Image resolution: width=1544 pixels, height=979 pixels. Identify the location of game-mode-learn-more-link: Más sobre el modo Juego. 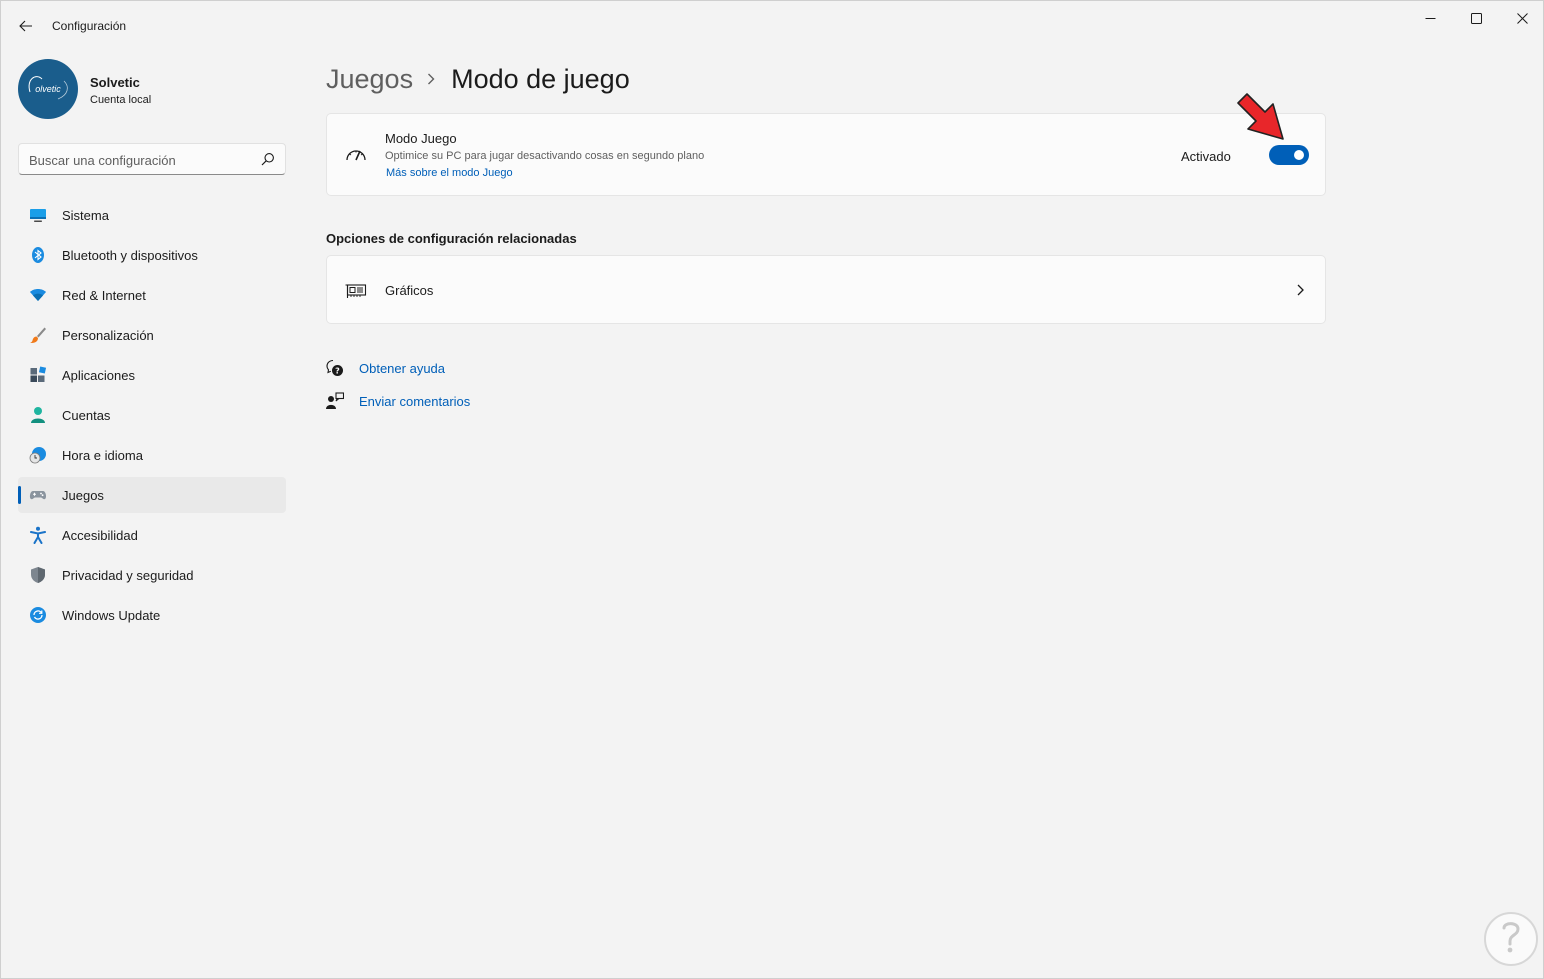
(449, 173).